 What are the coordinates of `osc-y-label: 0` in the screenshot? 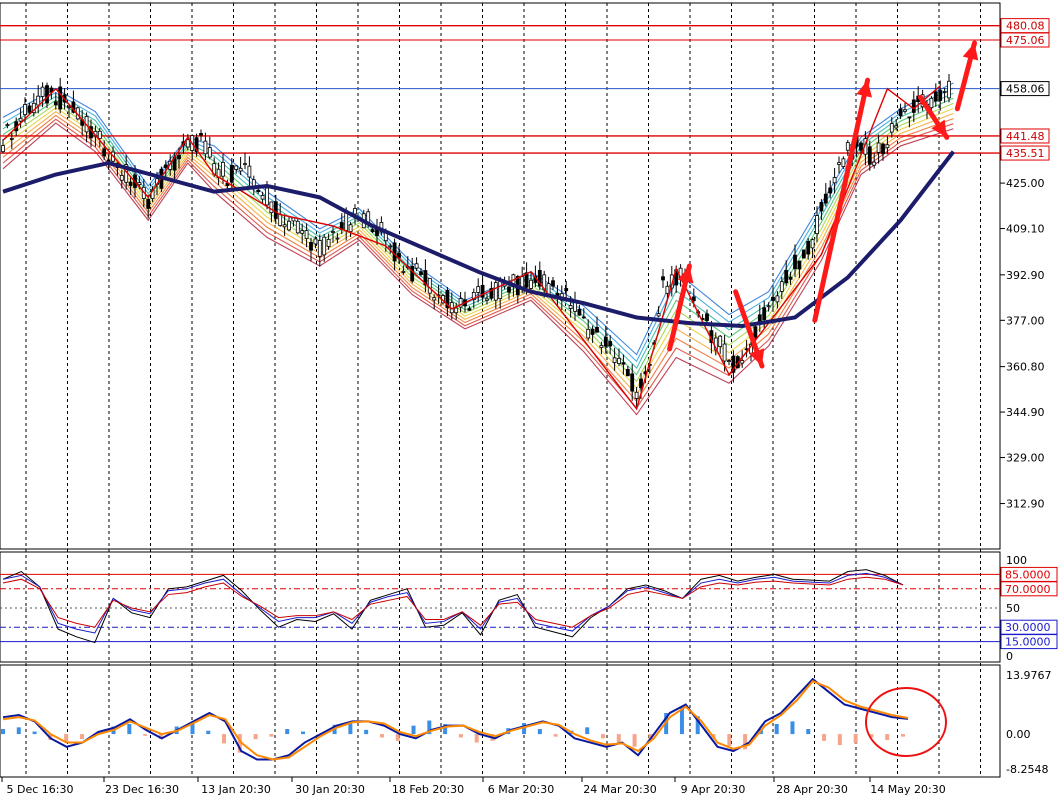 It's located at (1009, 656).